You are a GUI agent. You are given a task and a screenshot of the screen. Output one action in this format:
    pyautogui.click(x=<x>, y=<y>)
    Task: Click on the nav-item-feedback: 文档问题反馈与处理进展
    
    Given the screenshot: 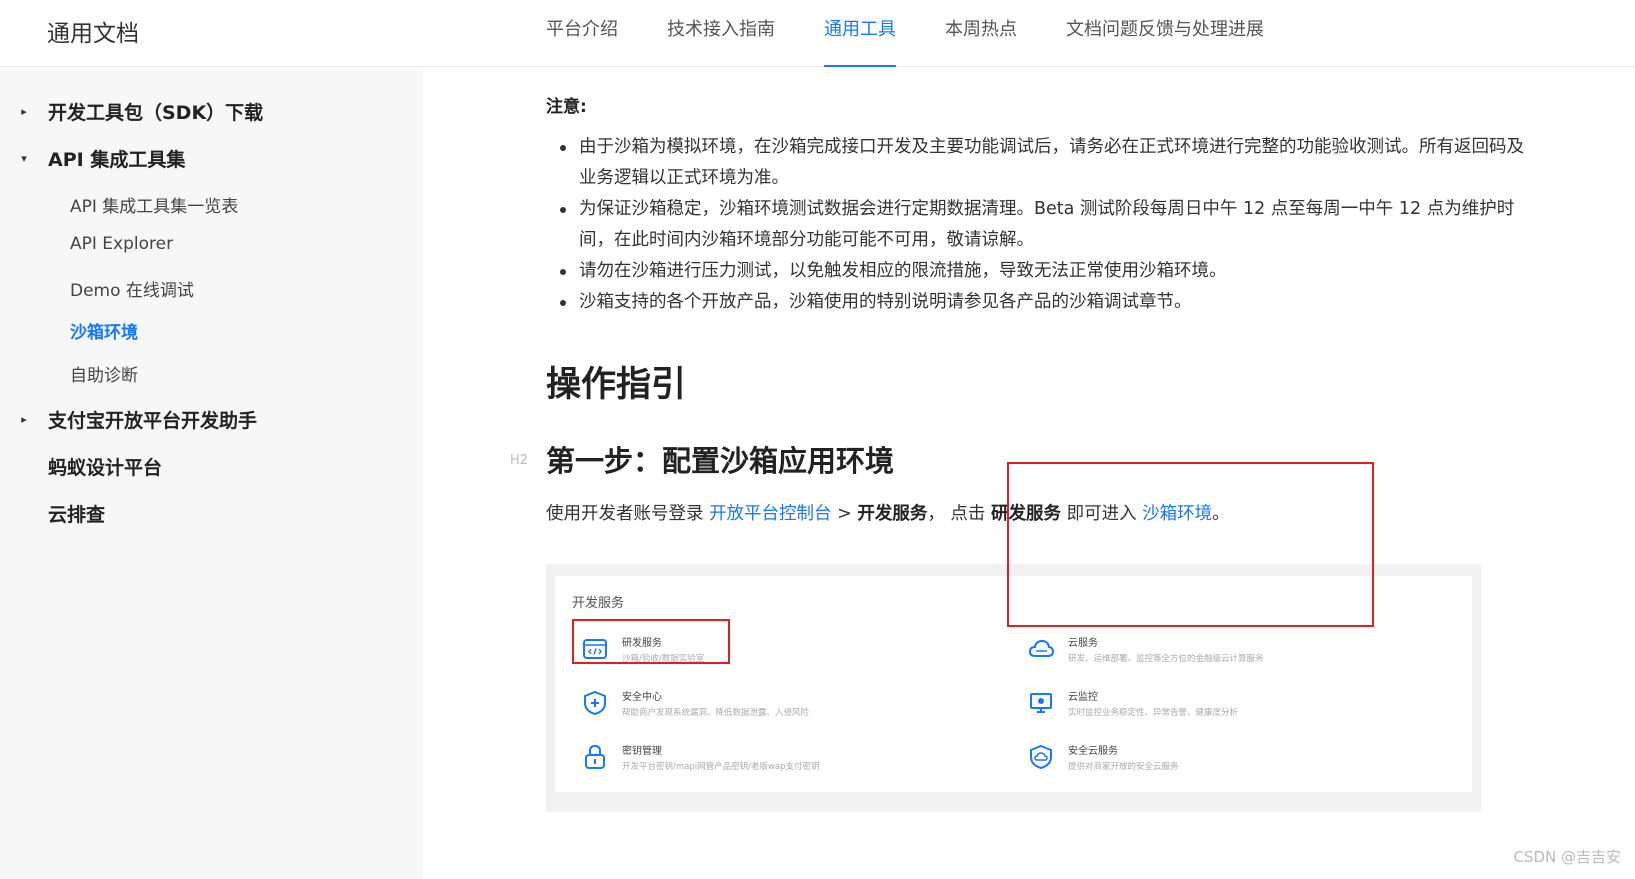 What is the action you would take?
    pyautogui.click(x=1165, y=33)
    